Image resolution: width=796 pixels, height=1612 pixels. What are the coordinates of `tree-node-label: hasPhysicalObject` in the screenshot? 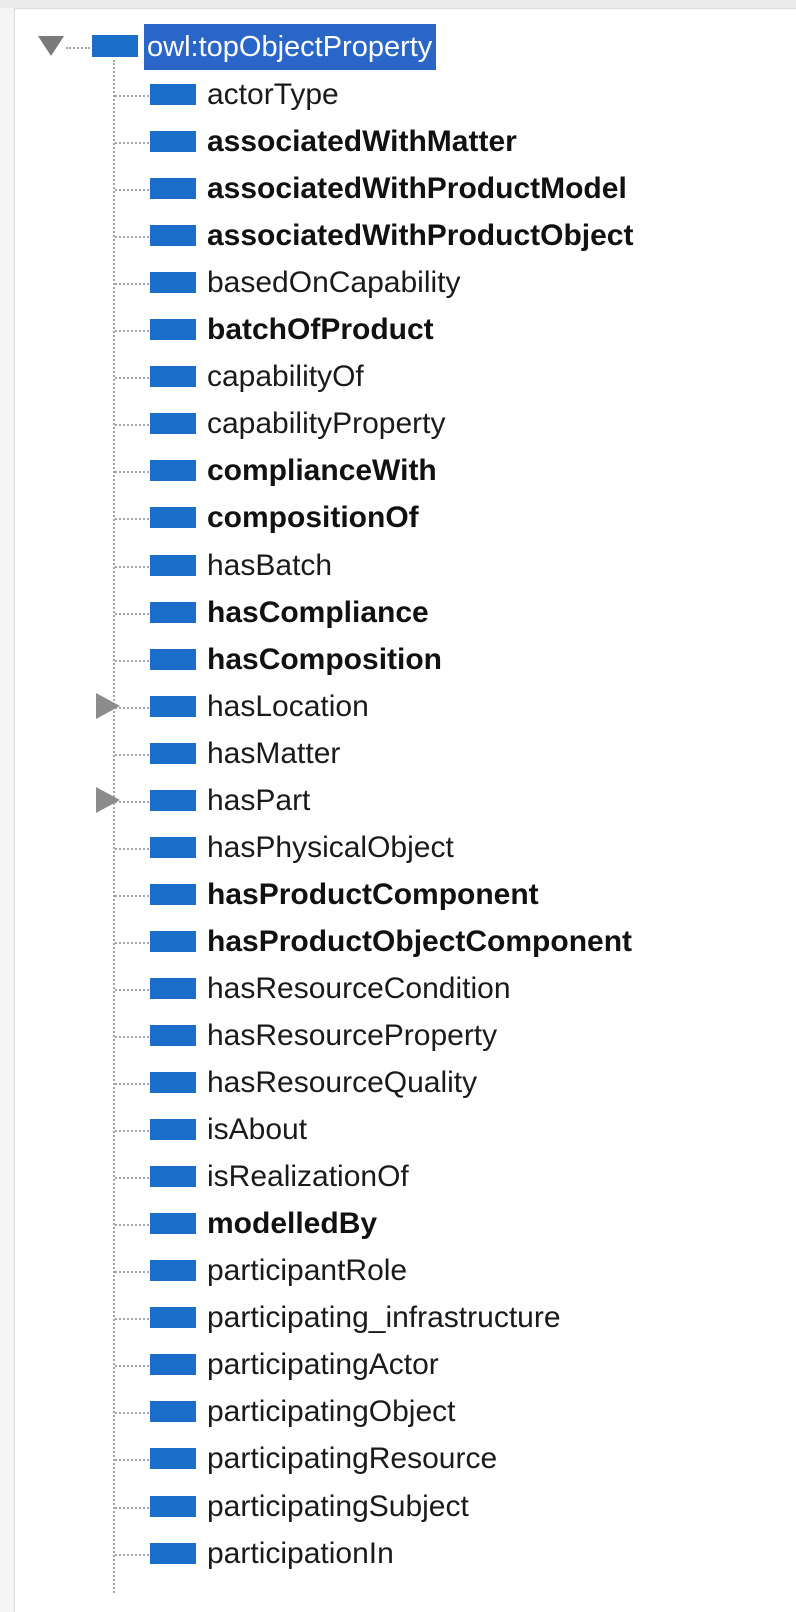 It's located at (330, 848).